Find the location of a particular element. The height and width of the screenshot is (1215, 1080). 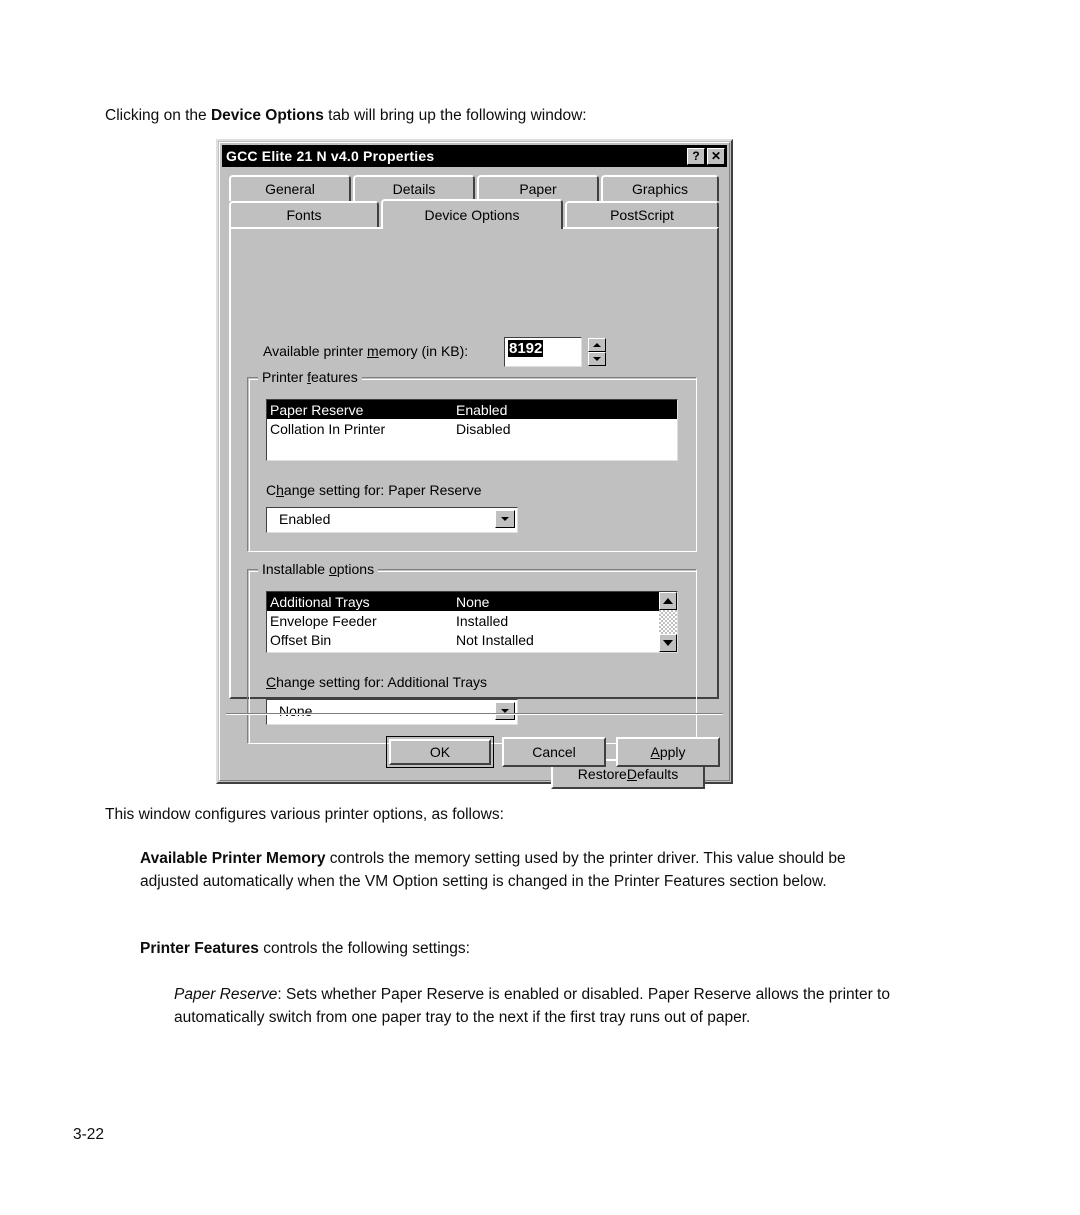

features-term: Printer Features is located at coordinates (199, 948).